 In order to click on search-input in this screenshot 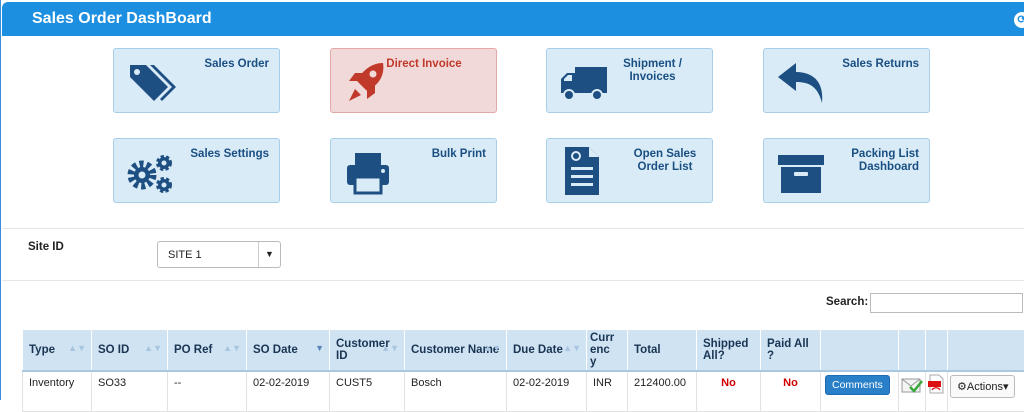, I will do `click(946, 303)`.